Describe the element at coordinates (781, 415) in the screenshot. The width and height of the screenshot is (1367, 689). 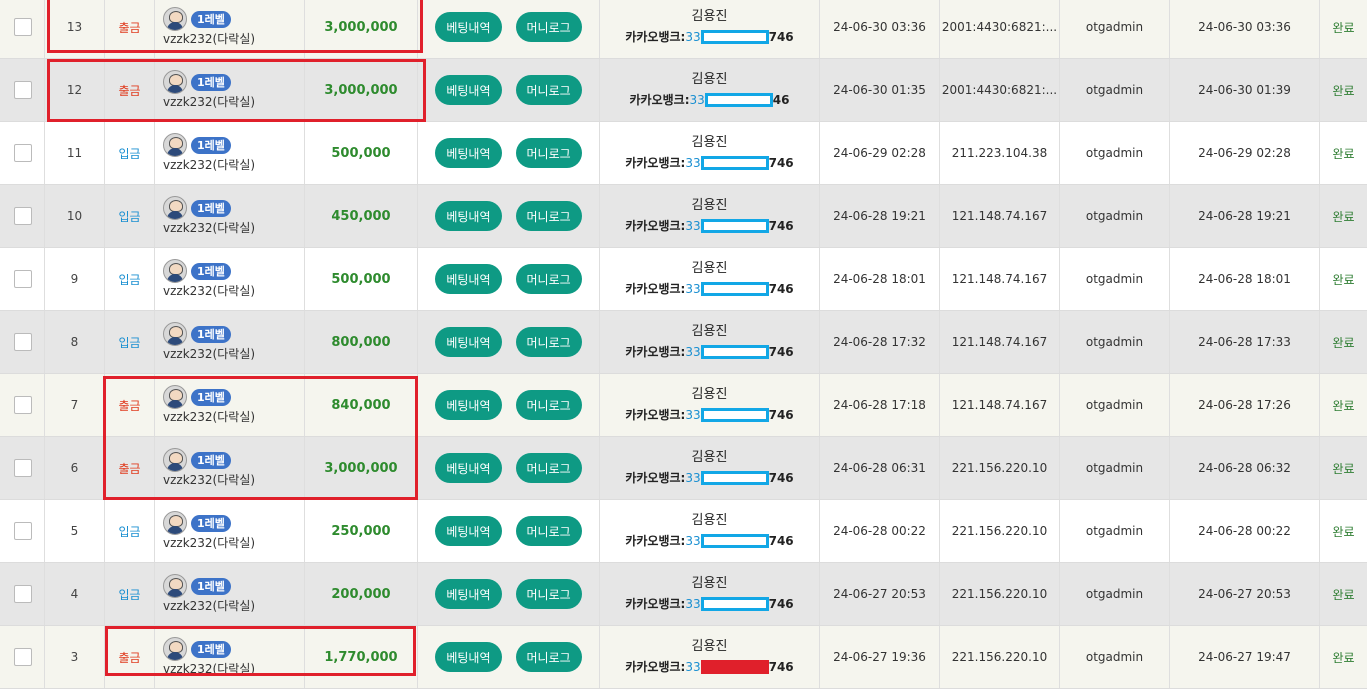
I see `account-tail: 746` at that location.